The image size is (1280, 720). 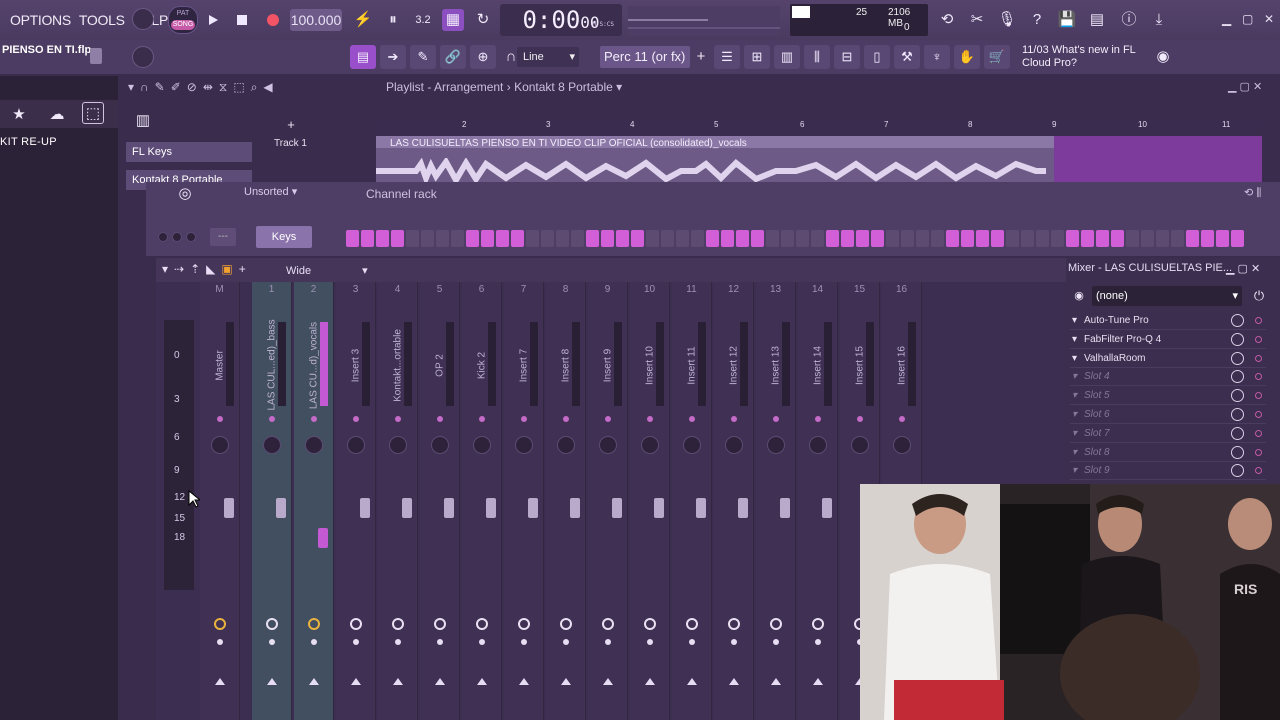 I want to click on zoom-icon: ⌕, so click(x=254, y=87).